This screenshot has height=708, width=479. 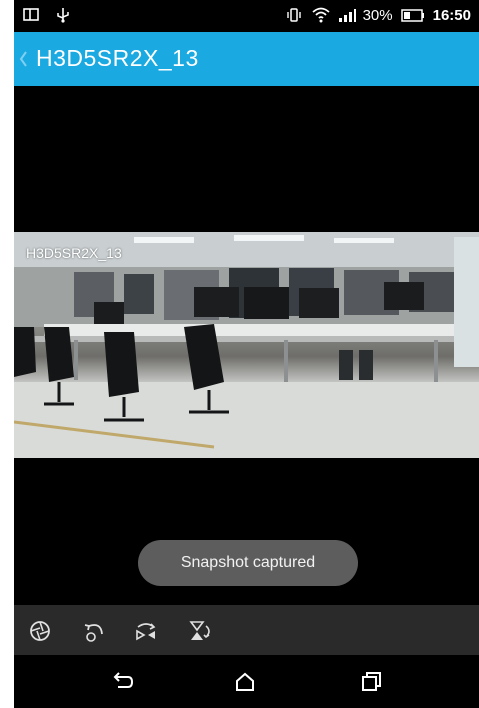 What do you see at coordinates (346, 15) in the screenshot?
I see `signal-icon` at bounding box center [346, 15].